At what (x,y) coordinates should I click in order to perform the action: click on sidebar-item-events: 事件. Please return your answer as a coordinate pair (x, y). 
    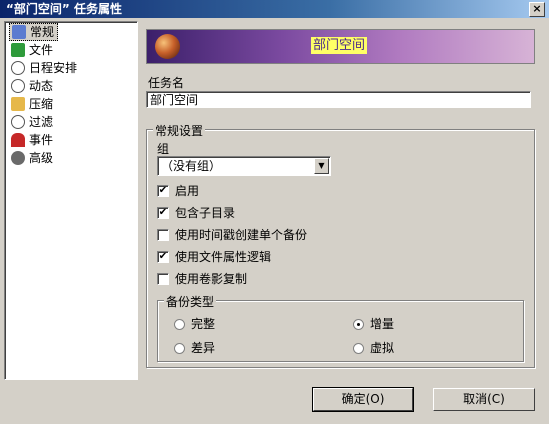
    Looking at the image, I should click on (32, 140).